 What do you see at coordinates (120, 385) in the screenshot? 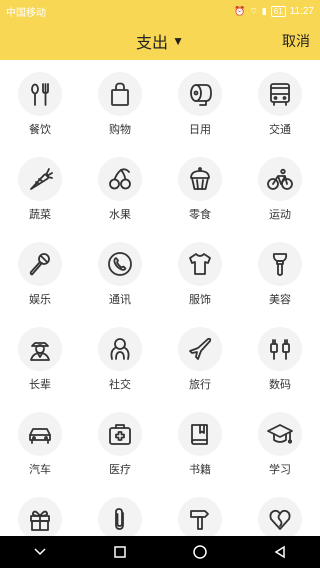
I see `category-label: 社交` at bounding box center [120, 385].